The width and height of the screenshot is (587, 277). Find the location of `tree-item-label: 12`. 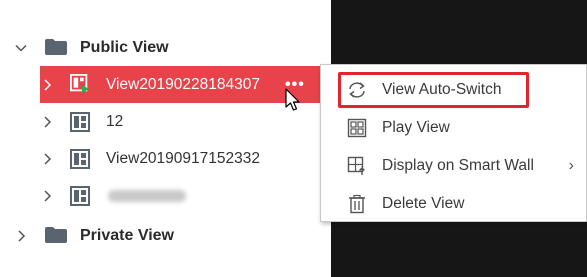

tree-item-label: 12 is located at coordinates (115, 121).